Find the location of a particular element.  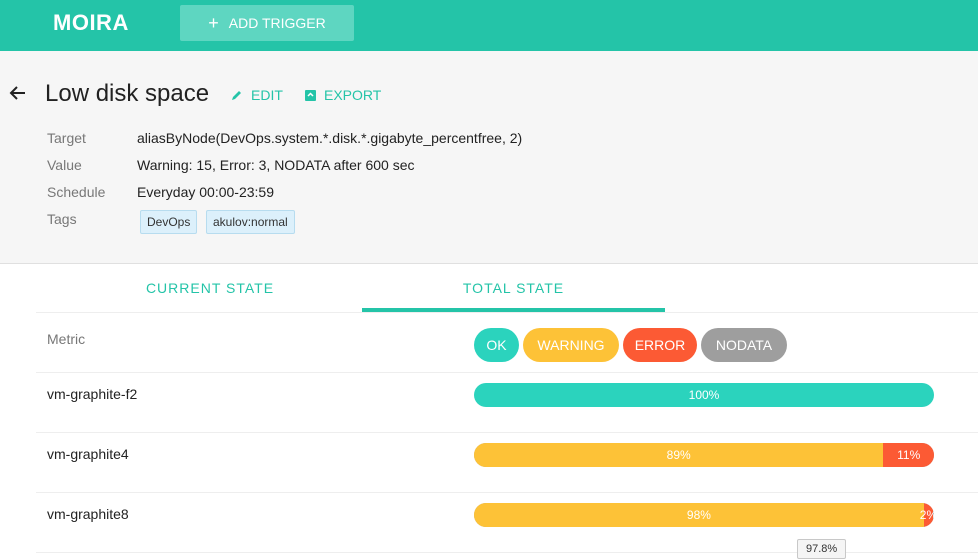

bar-segment-error: 11% is located at coordinates (908, 455).